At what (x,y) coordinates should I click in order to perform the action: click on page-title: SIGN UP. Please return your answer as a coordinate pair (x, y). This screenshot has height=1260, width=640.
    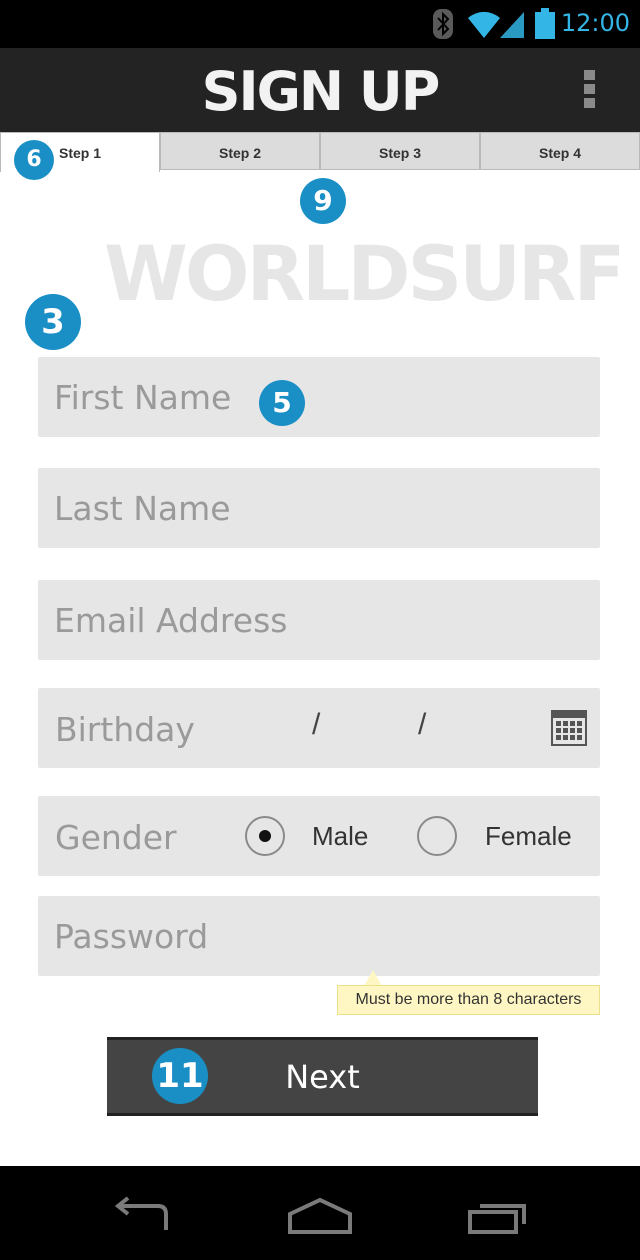
    Looking at the image, I should click on (321, 91).